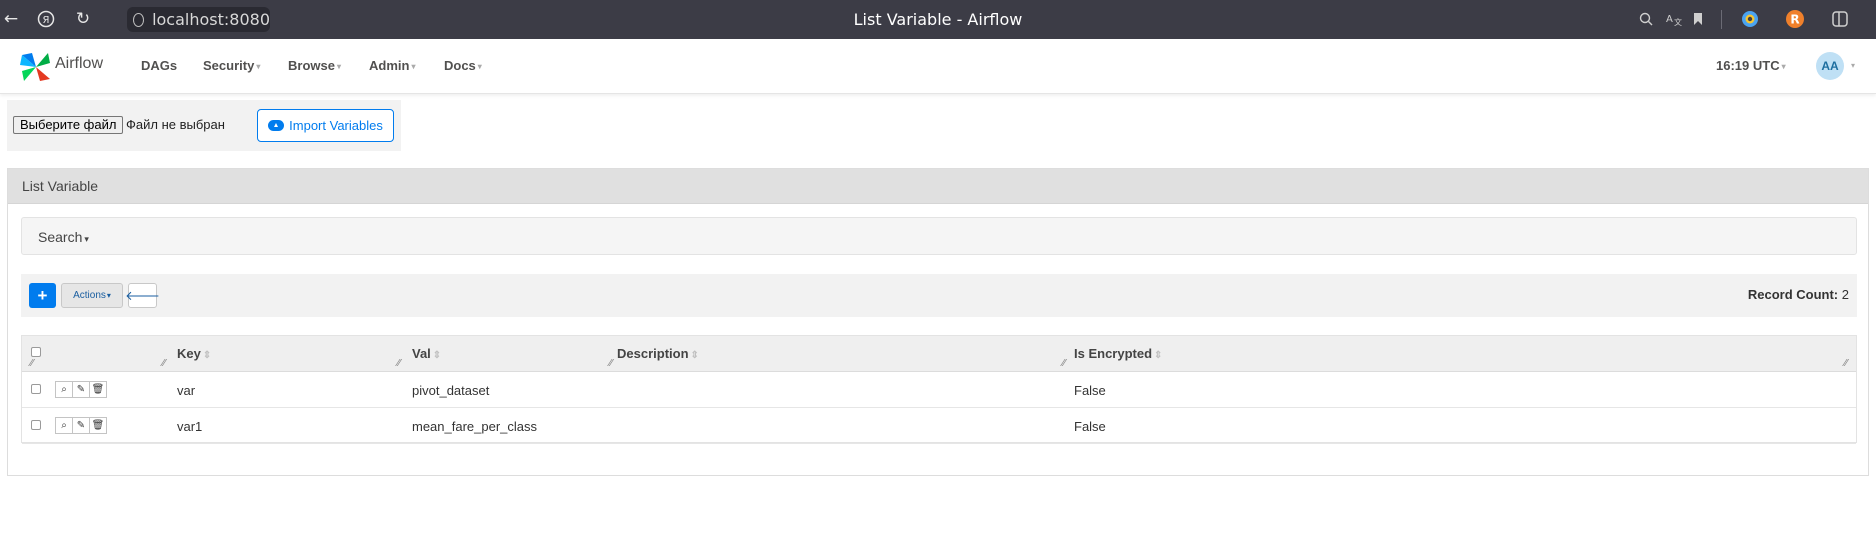 This screenshot has height=538, width=1876. I want to click on column-val-label: Val, so click(421, 353).